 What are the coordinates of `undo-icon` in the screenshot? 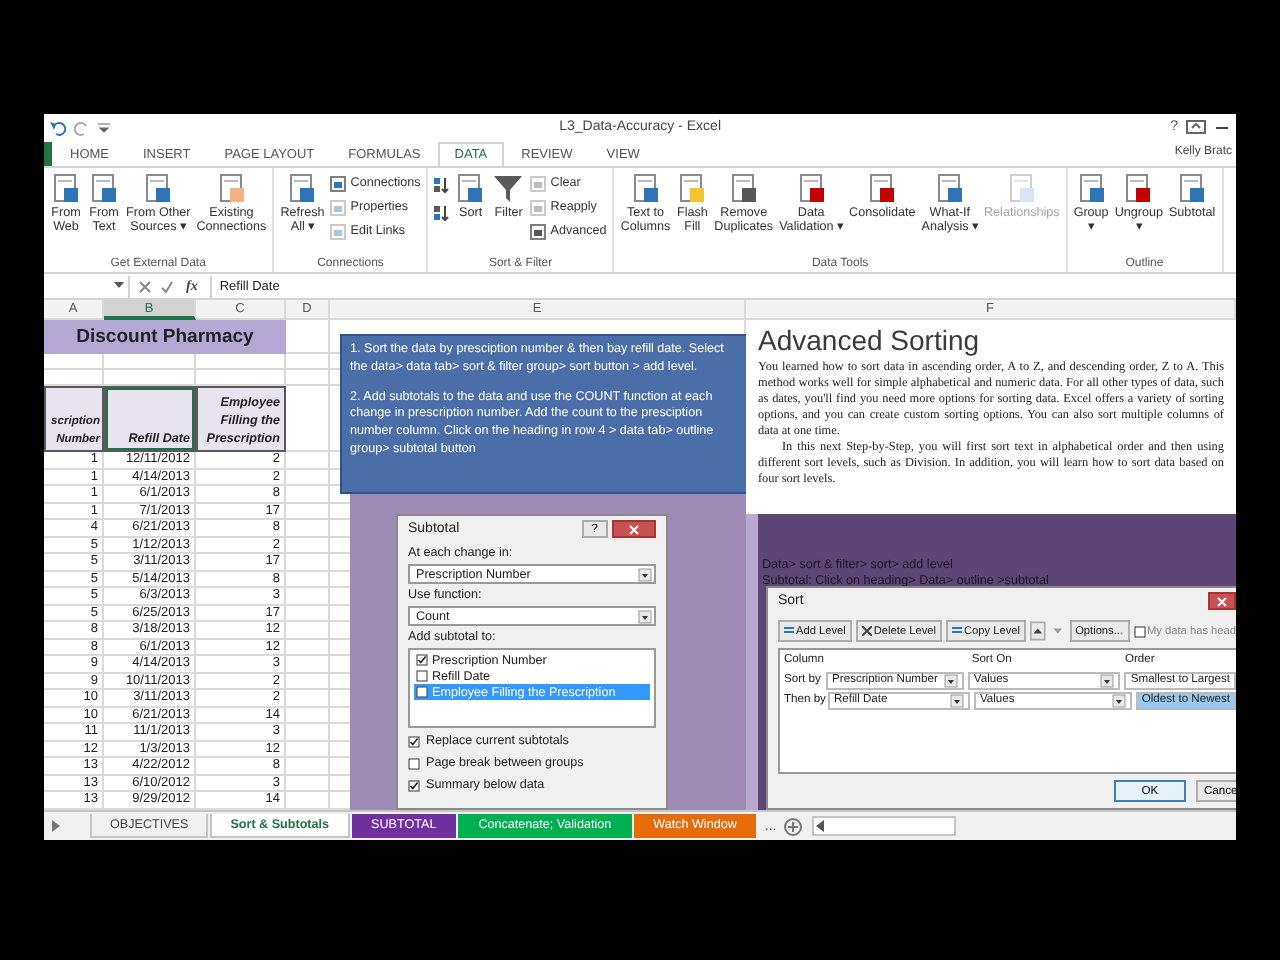 It's located at (58, 127).